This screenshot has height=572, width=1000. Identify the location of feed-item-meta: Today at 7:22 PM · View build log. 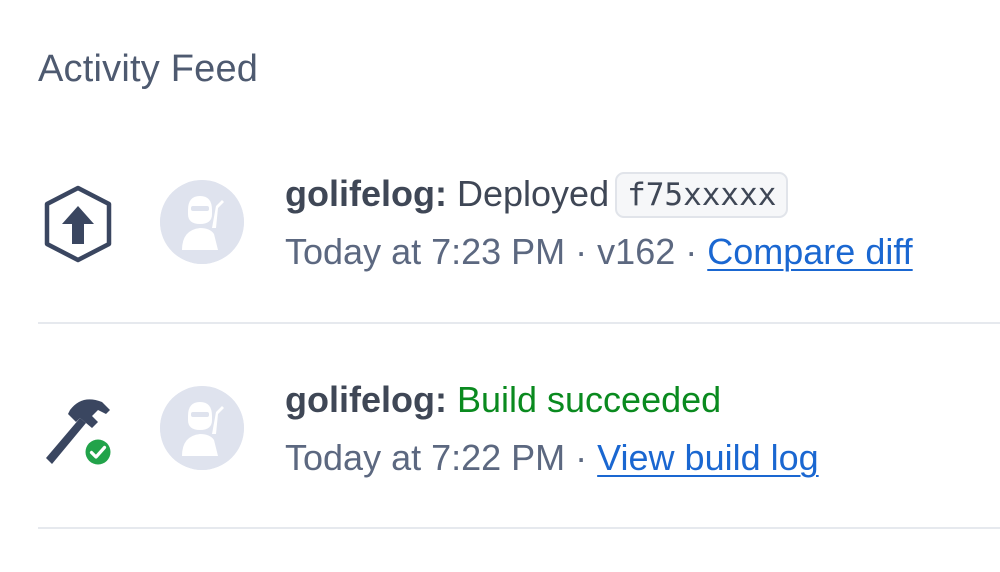
(552, 458).